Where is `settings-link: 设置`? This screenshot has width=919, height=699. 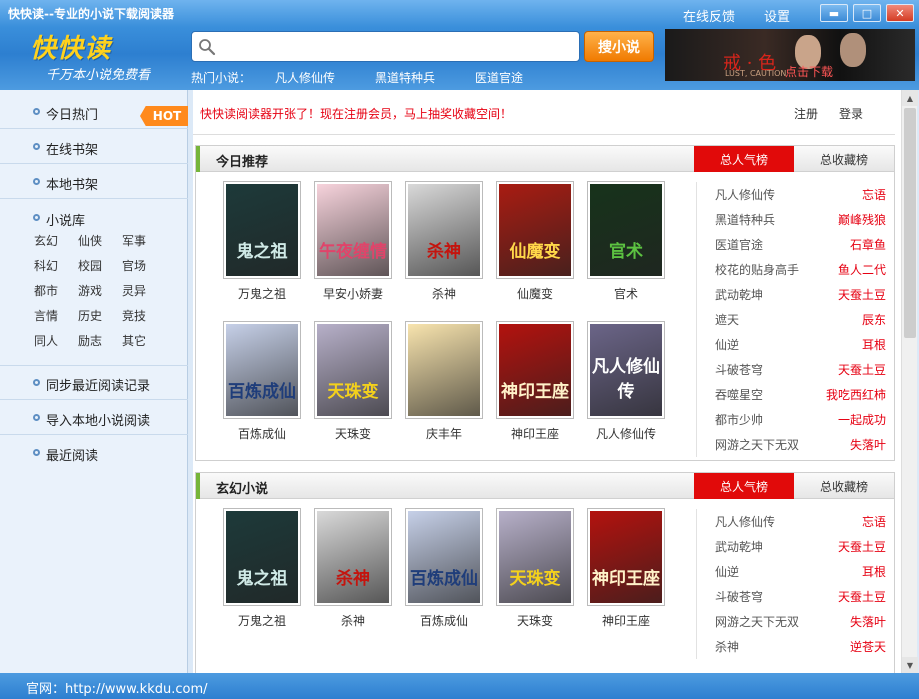 settings-link: 设置 is located at coordinates (777, 15).